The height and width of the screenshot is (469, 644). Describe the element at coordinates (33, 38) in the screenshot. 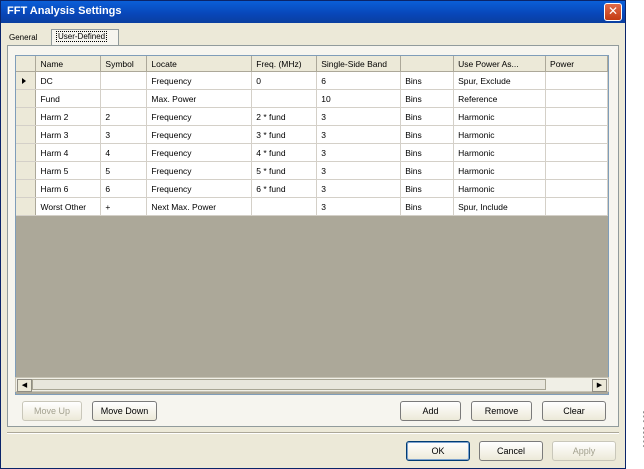

I see `tab-general: General` at that location.